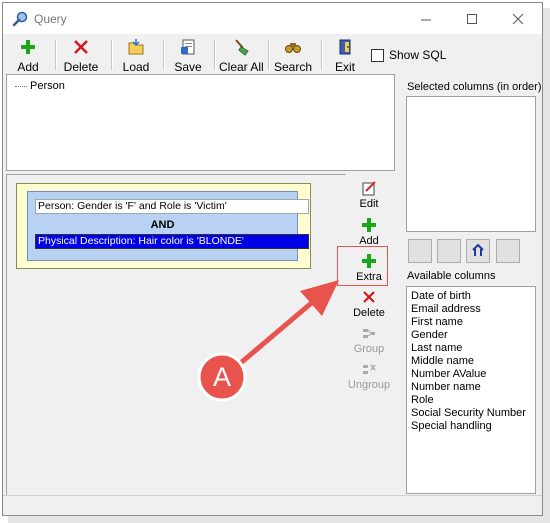 This screenshot has width=550, height=523. I want to click on annotation-arrow, so click(268, 341).